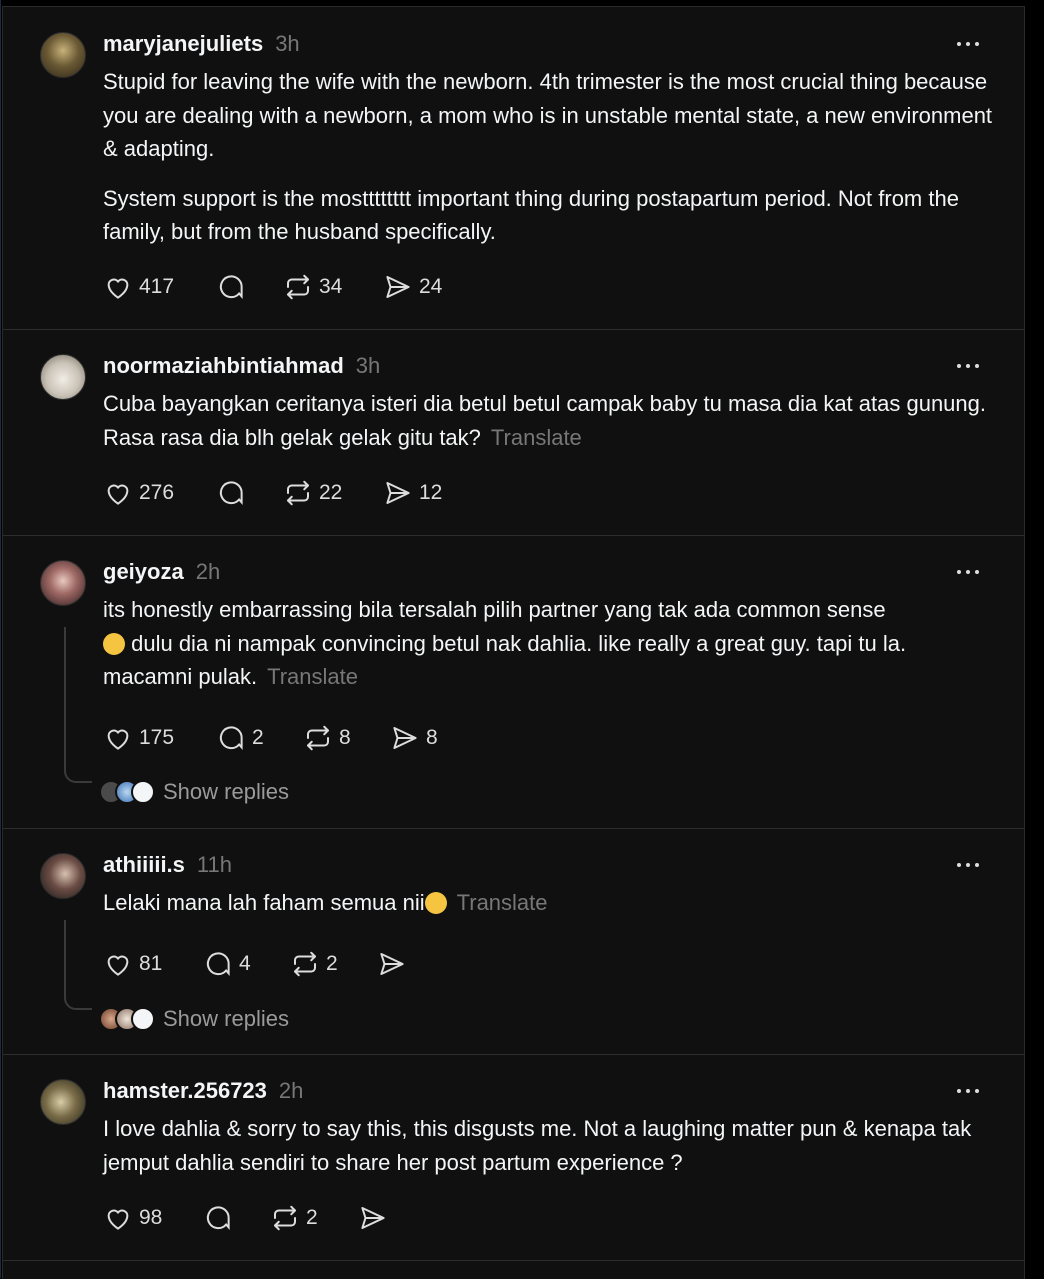 Image resolution: width=1044 pixels, height=1279 pixels. I want to click on like-button: 175, so click(138, 738).